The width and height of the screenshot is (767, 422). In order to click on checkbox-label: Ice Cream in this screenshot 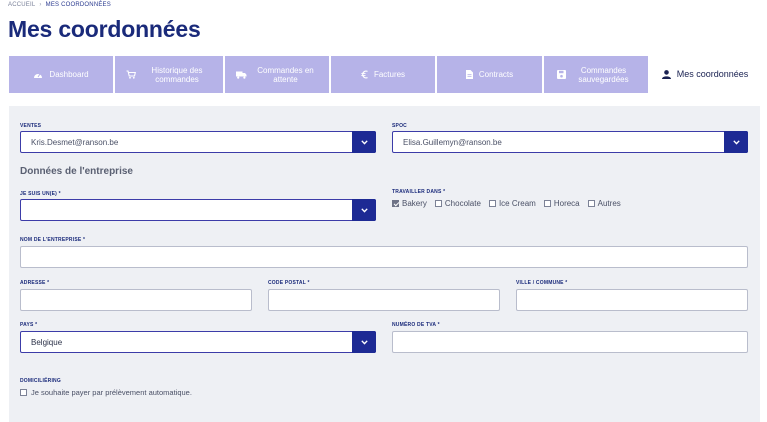, I will do `click(517, 203)`.